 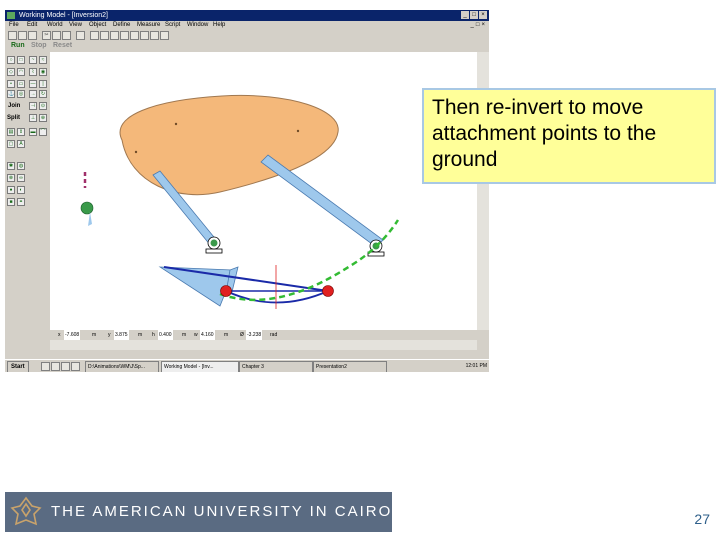 I want to click on red-point-right, so click(x=328, y=291).